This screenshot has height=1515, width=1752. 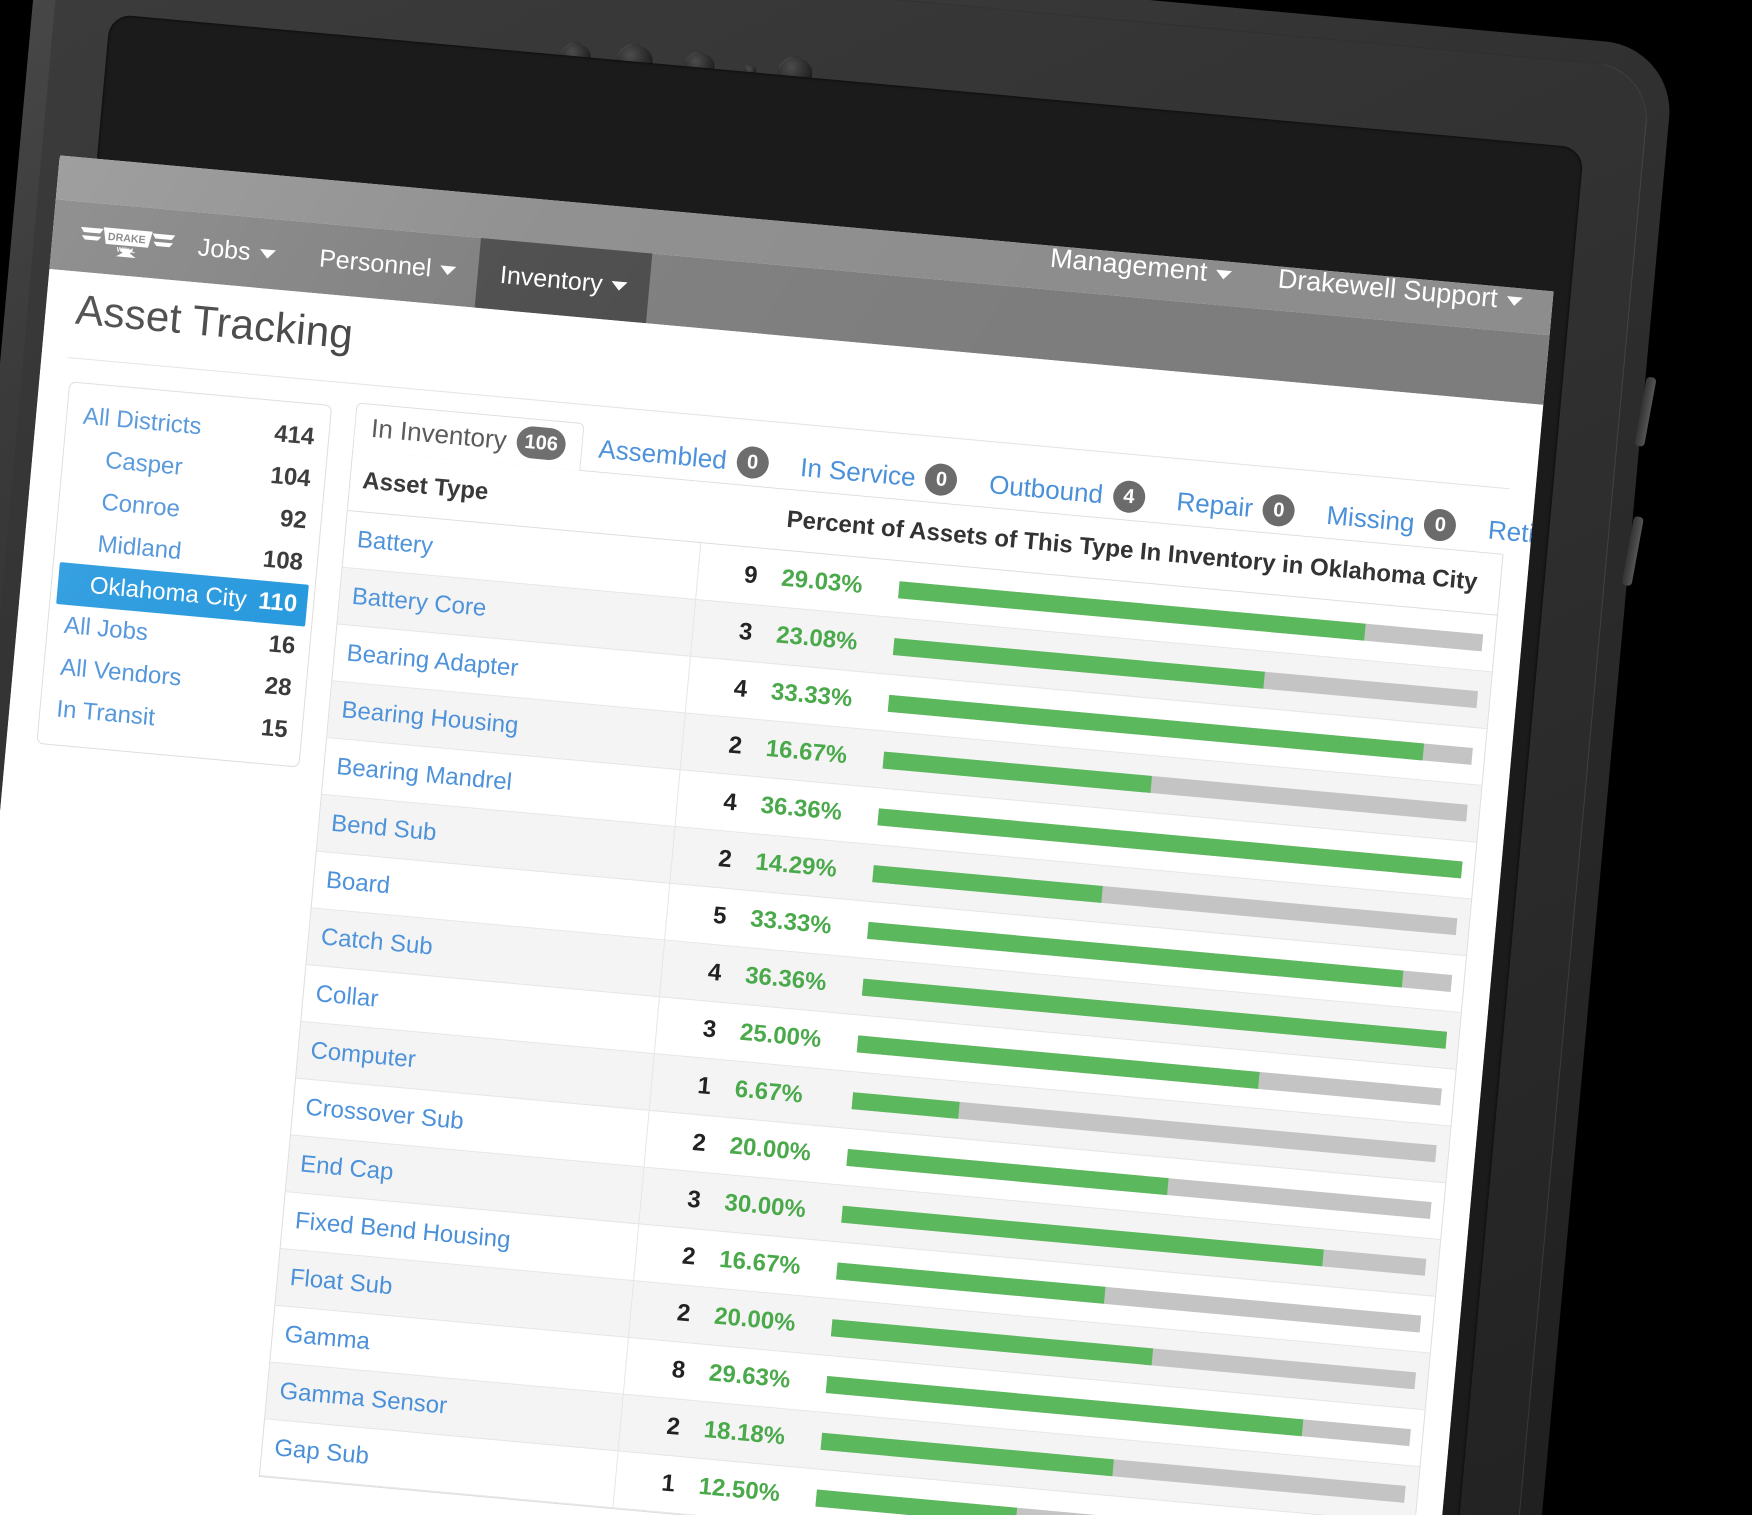 What do you see at coordinates (375, 263) in the screenshot?
I see `nav-item-personnel-label: Personnel` at bounding box center [375, 263].